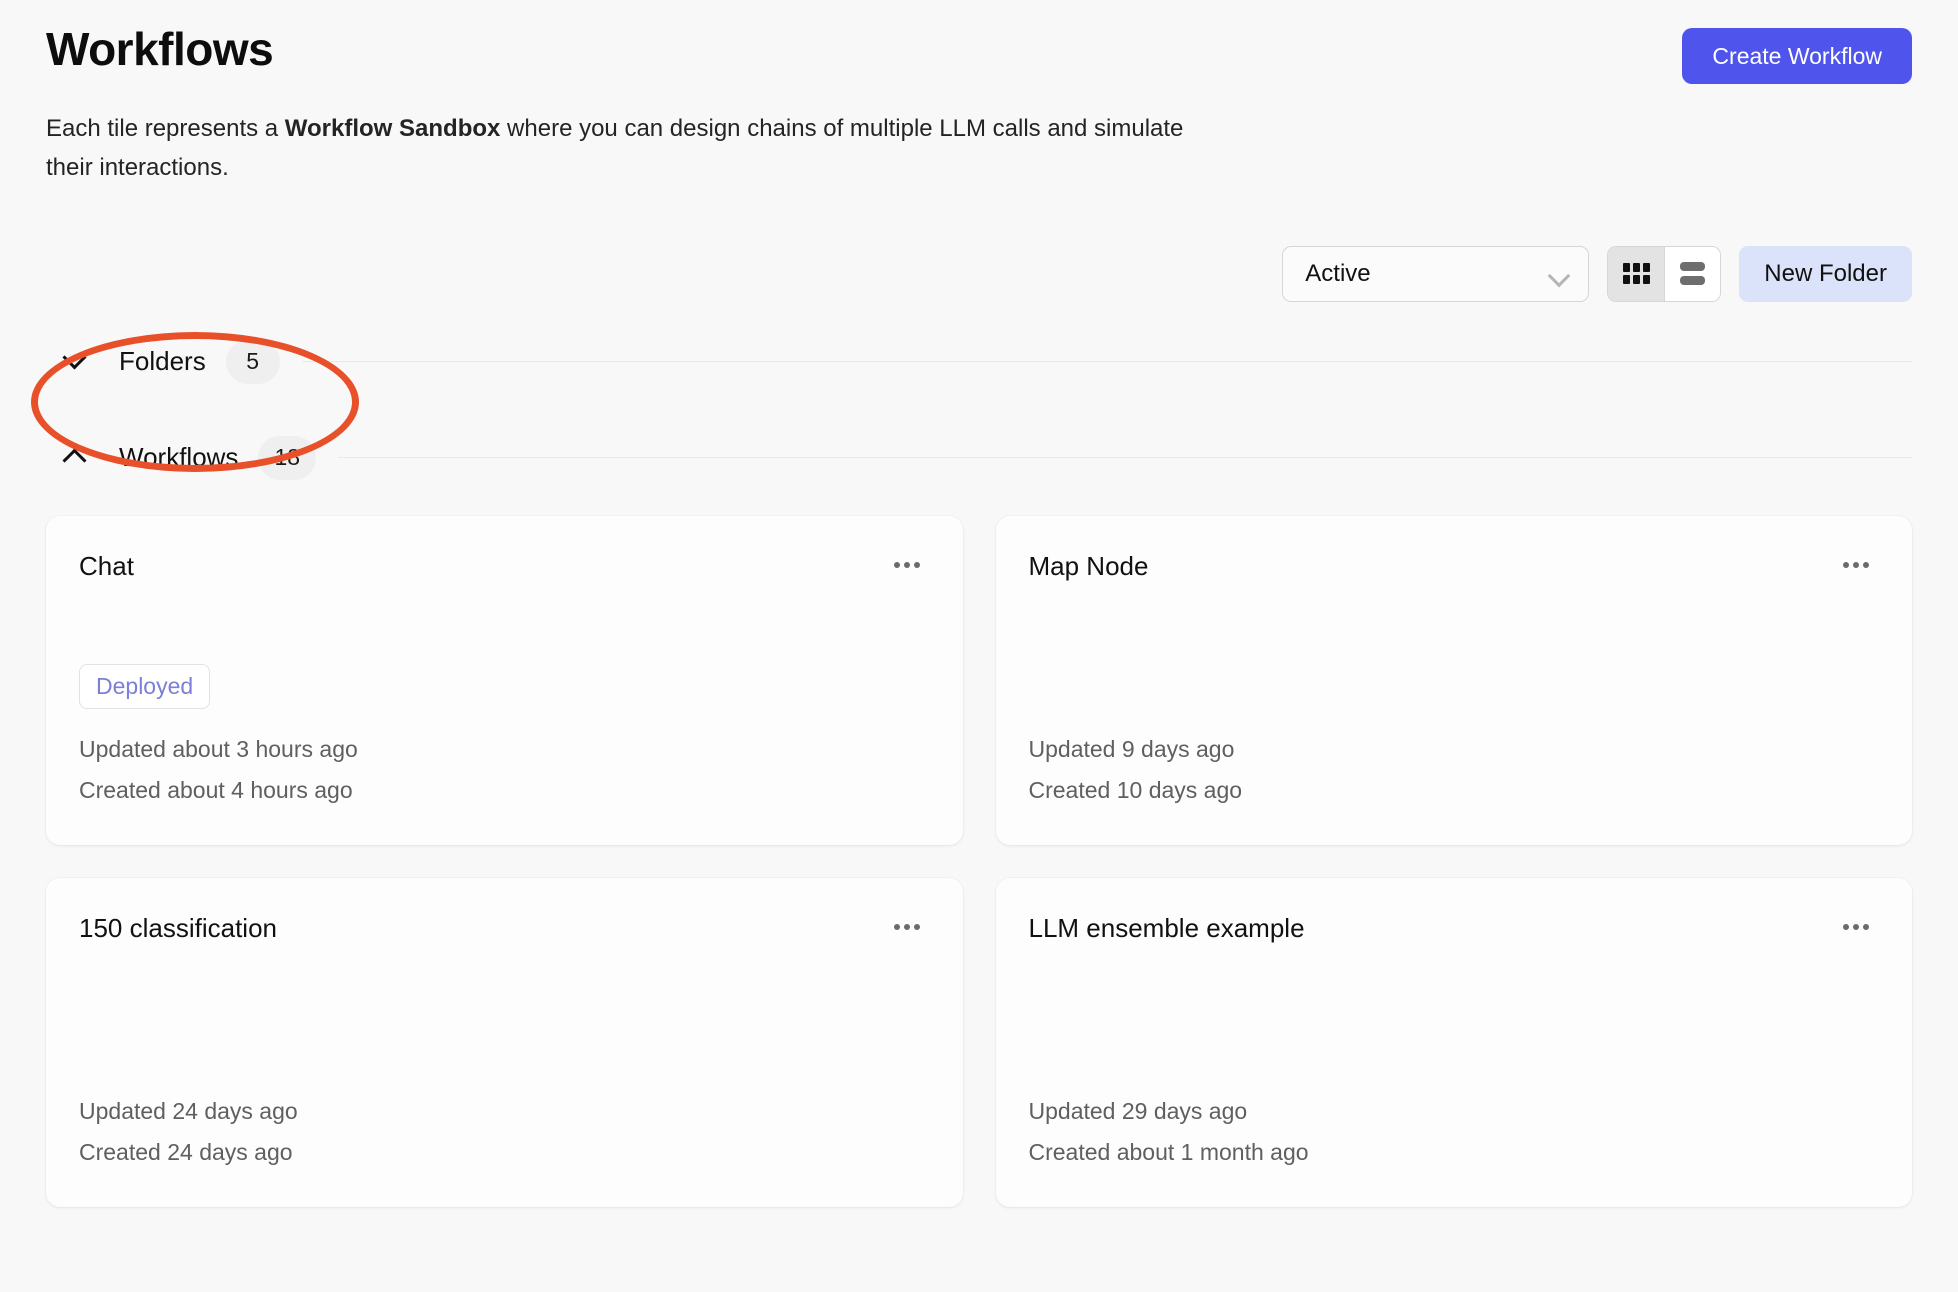  I want to click on workflows-section-header: Workflows 18, so click(979, 457).